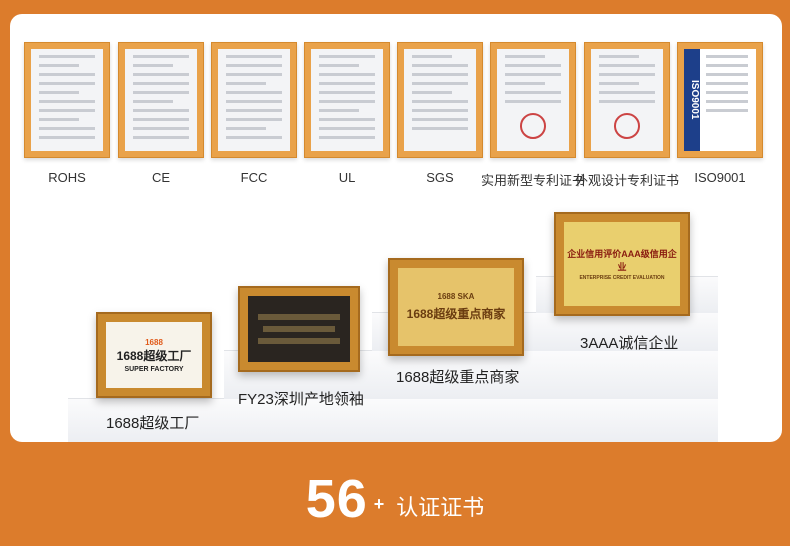 This screenshot has width=790, height=546. What do you see at coordinates (720, 100) in the screenshot?
I see `iso9001-certificate-image: ISO9001` at bounding box center [720, 100].